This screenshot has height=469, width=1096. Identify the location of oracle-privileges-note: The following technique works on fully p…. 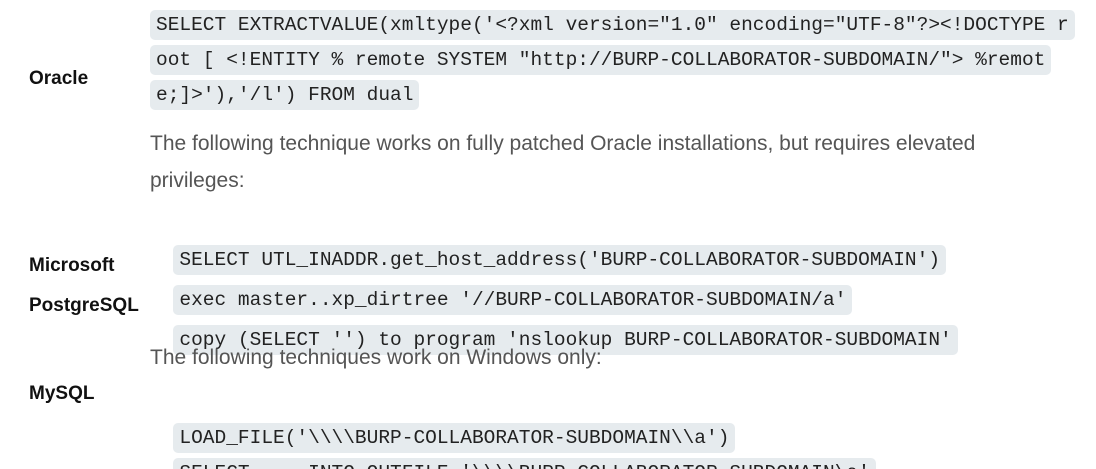
(563, 162).